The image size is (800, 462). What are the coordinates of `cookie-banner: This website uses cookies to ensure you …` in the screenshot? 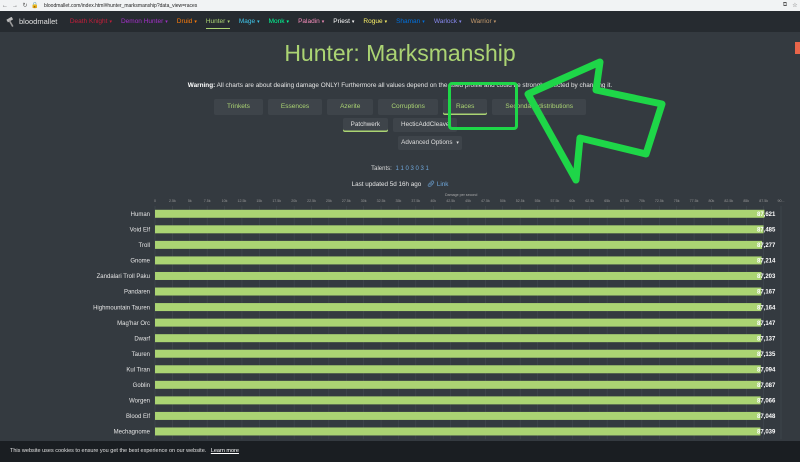 It's located at (400, 451).